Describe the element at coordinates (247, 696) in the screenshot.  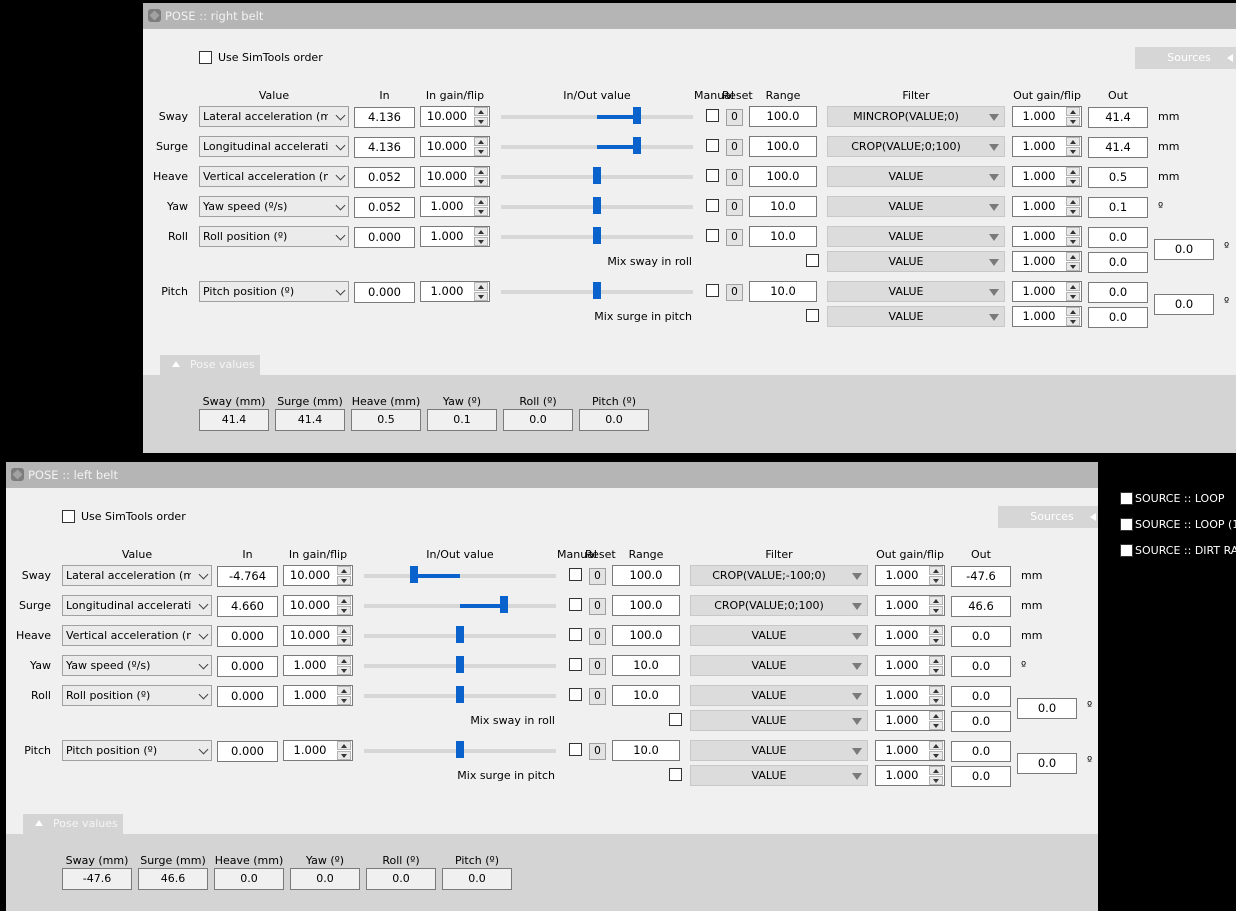
I see `in-value: 0.000` at that location.